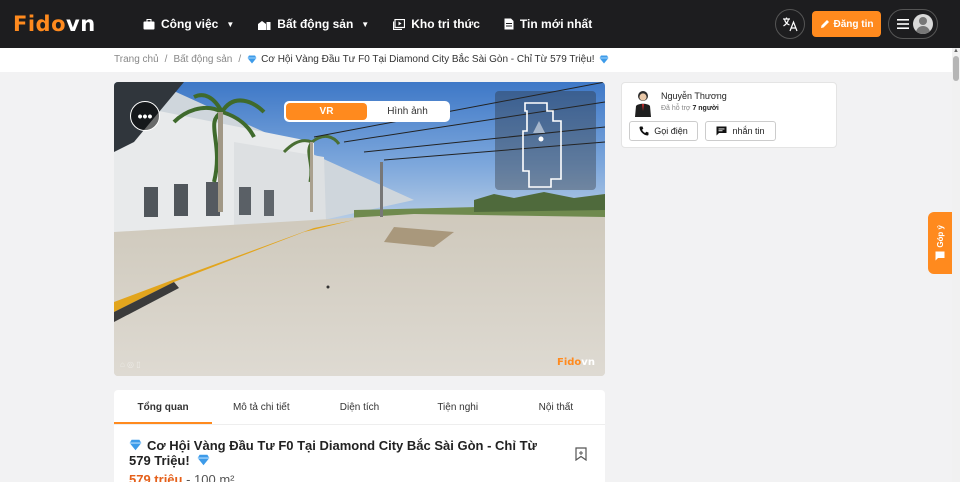  What do you see at coordinates (542, 145) in the screenshot?
I see `floor-plan-icon` at bounding box center [542, 145].